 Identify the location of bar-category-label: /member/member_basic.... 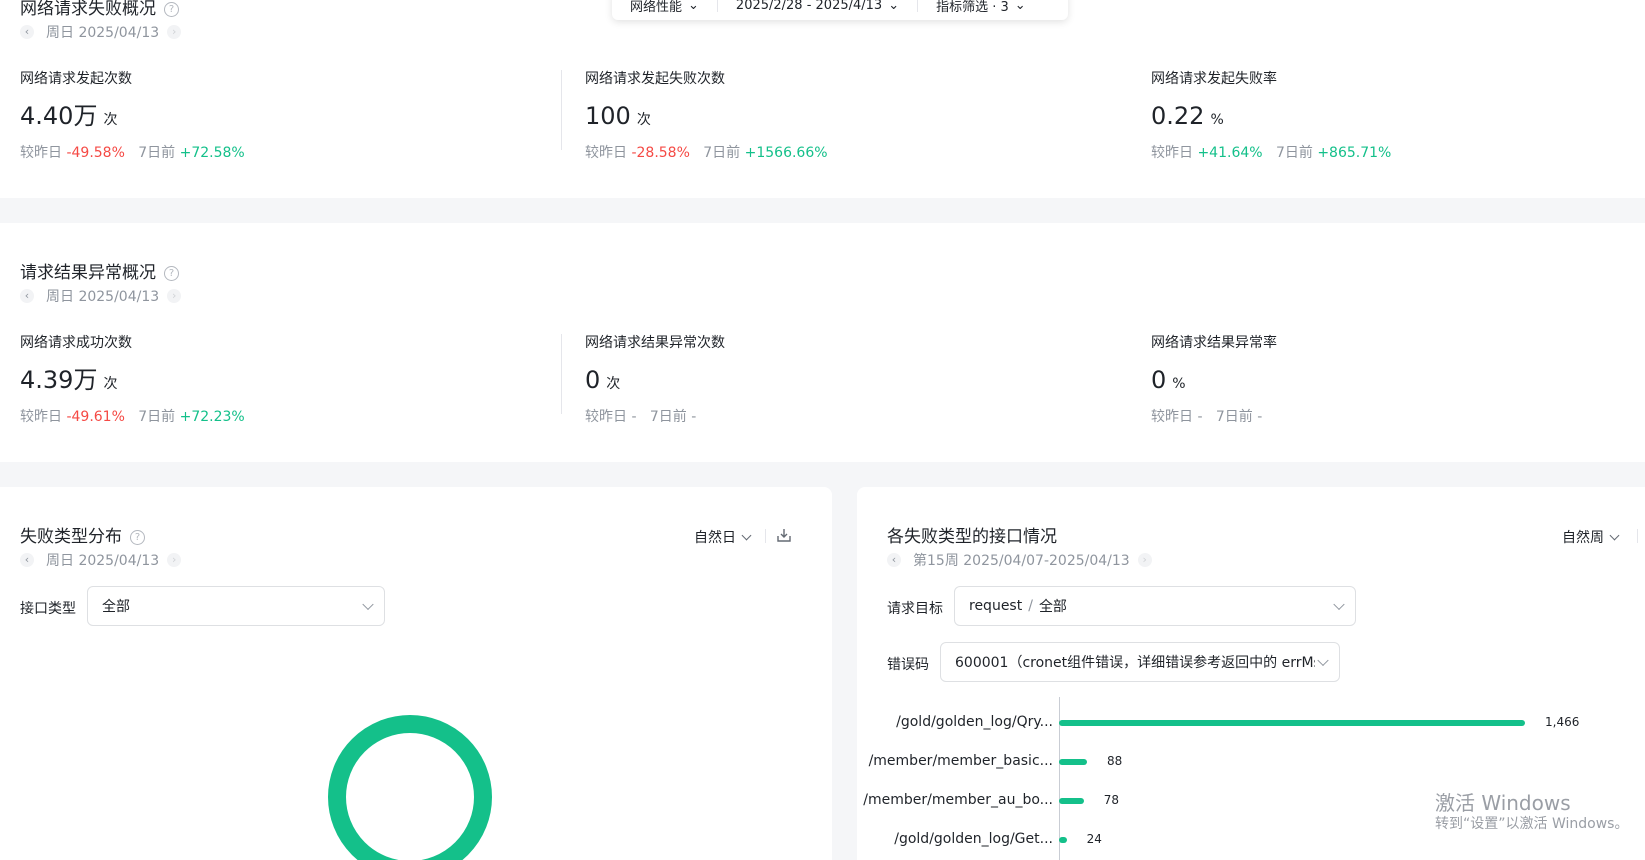
(960, 761).